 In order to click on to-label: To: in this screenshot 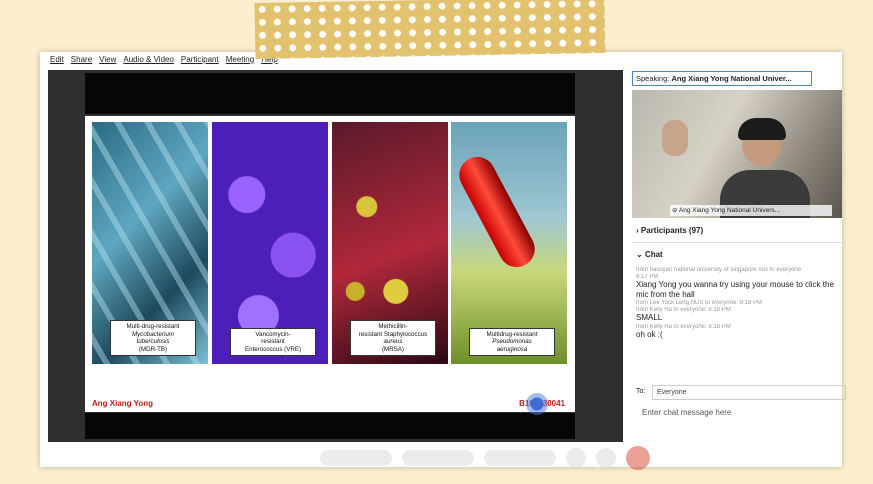, I will do `click(641, 391)`.